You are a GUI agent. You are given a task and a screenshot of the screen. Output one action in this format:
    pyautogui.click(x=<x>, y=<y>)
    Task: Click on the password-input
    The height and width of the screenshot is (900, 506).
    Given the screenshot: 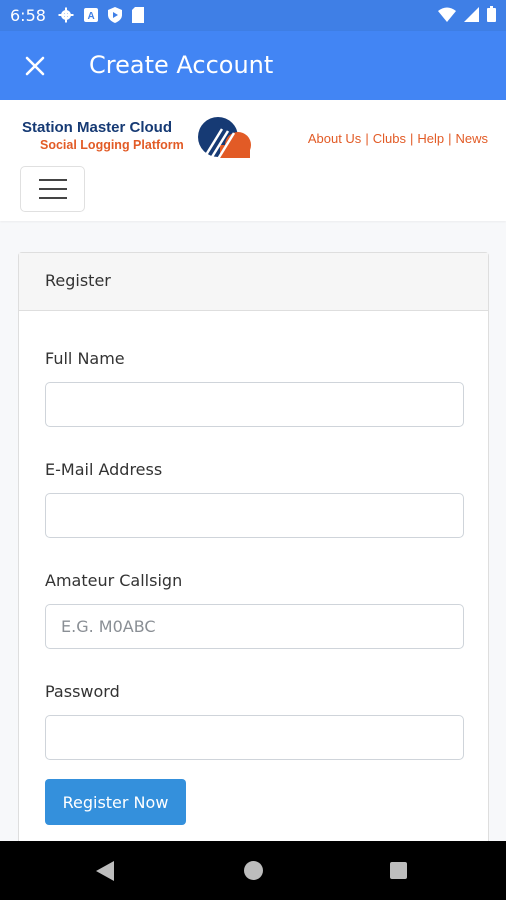 What is the action you would take?
    pyautogui.click(x=254, y=737)
    